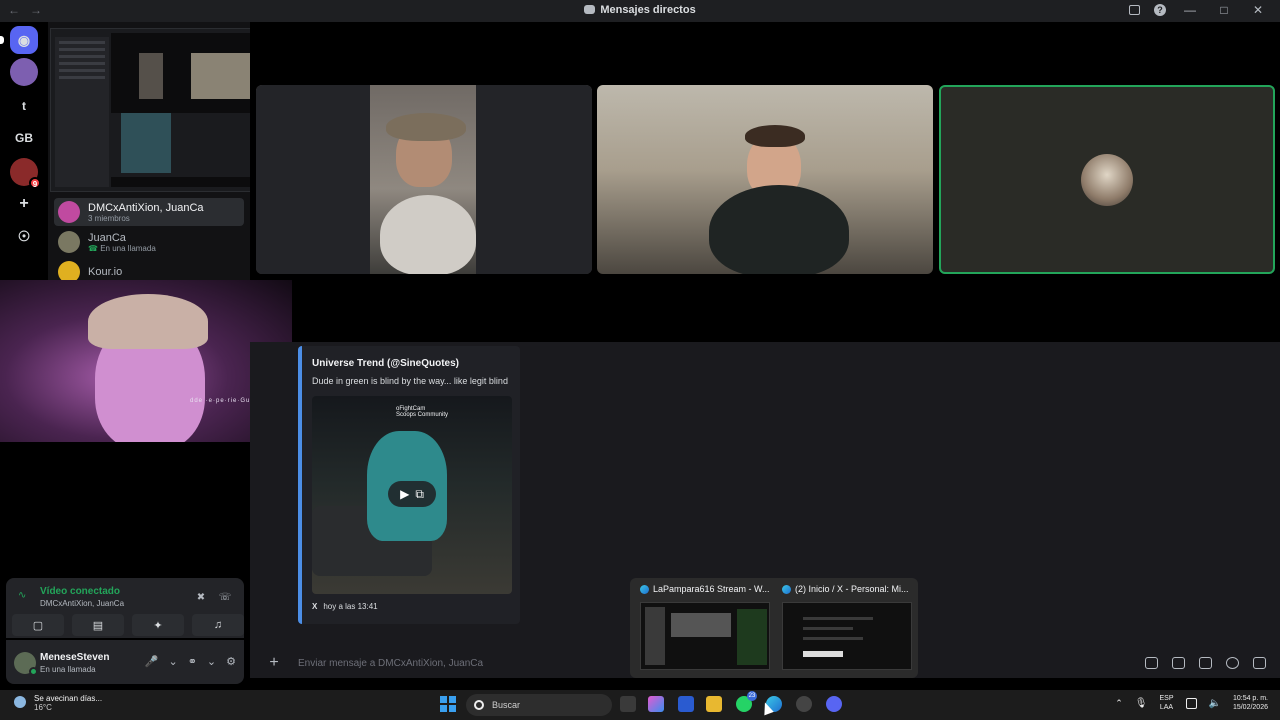 This screenshot has width=1280, height=720. What do you see at coordinates (33, 671) in the screenshot?
I see `status-dot` at bounding box center [33, 671].